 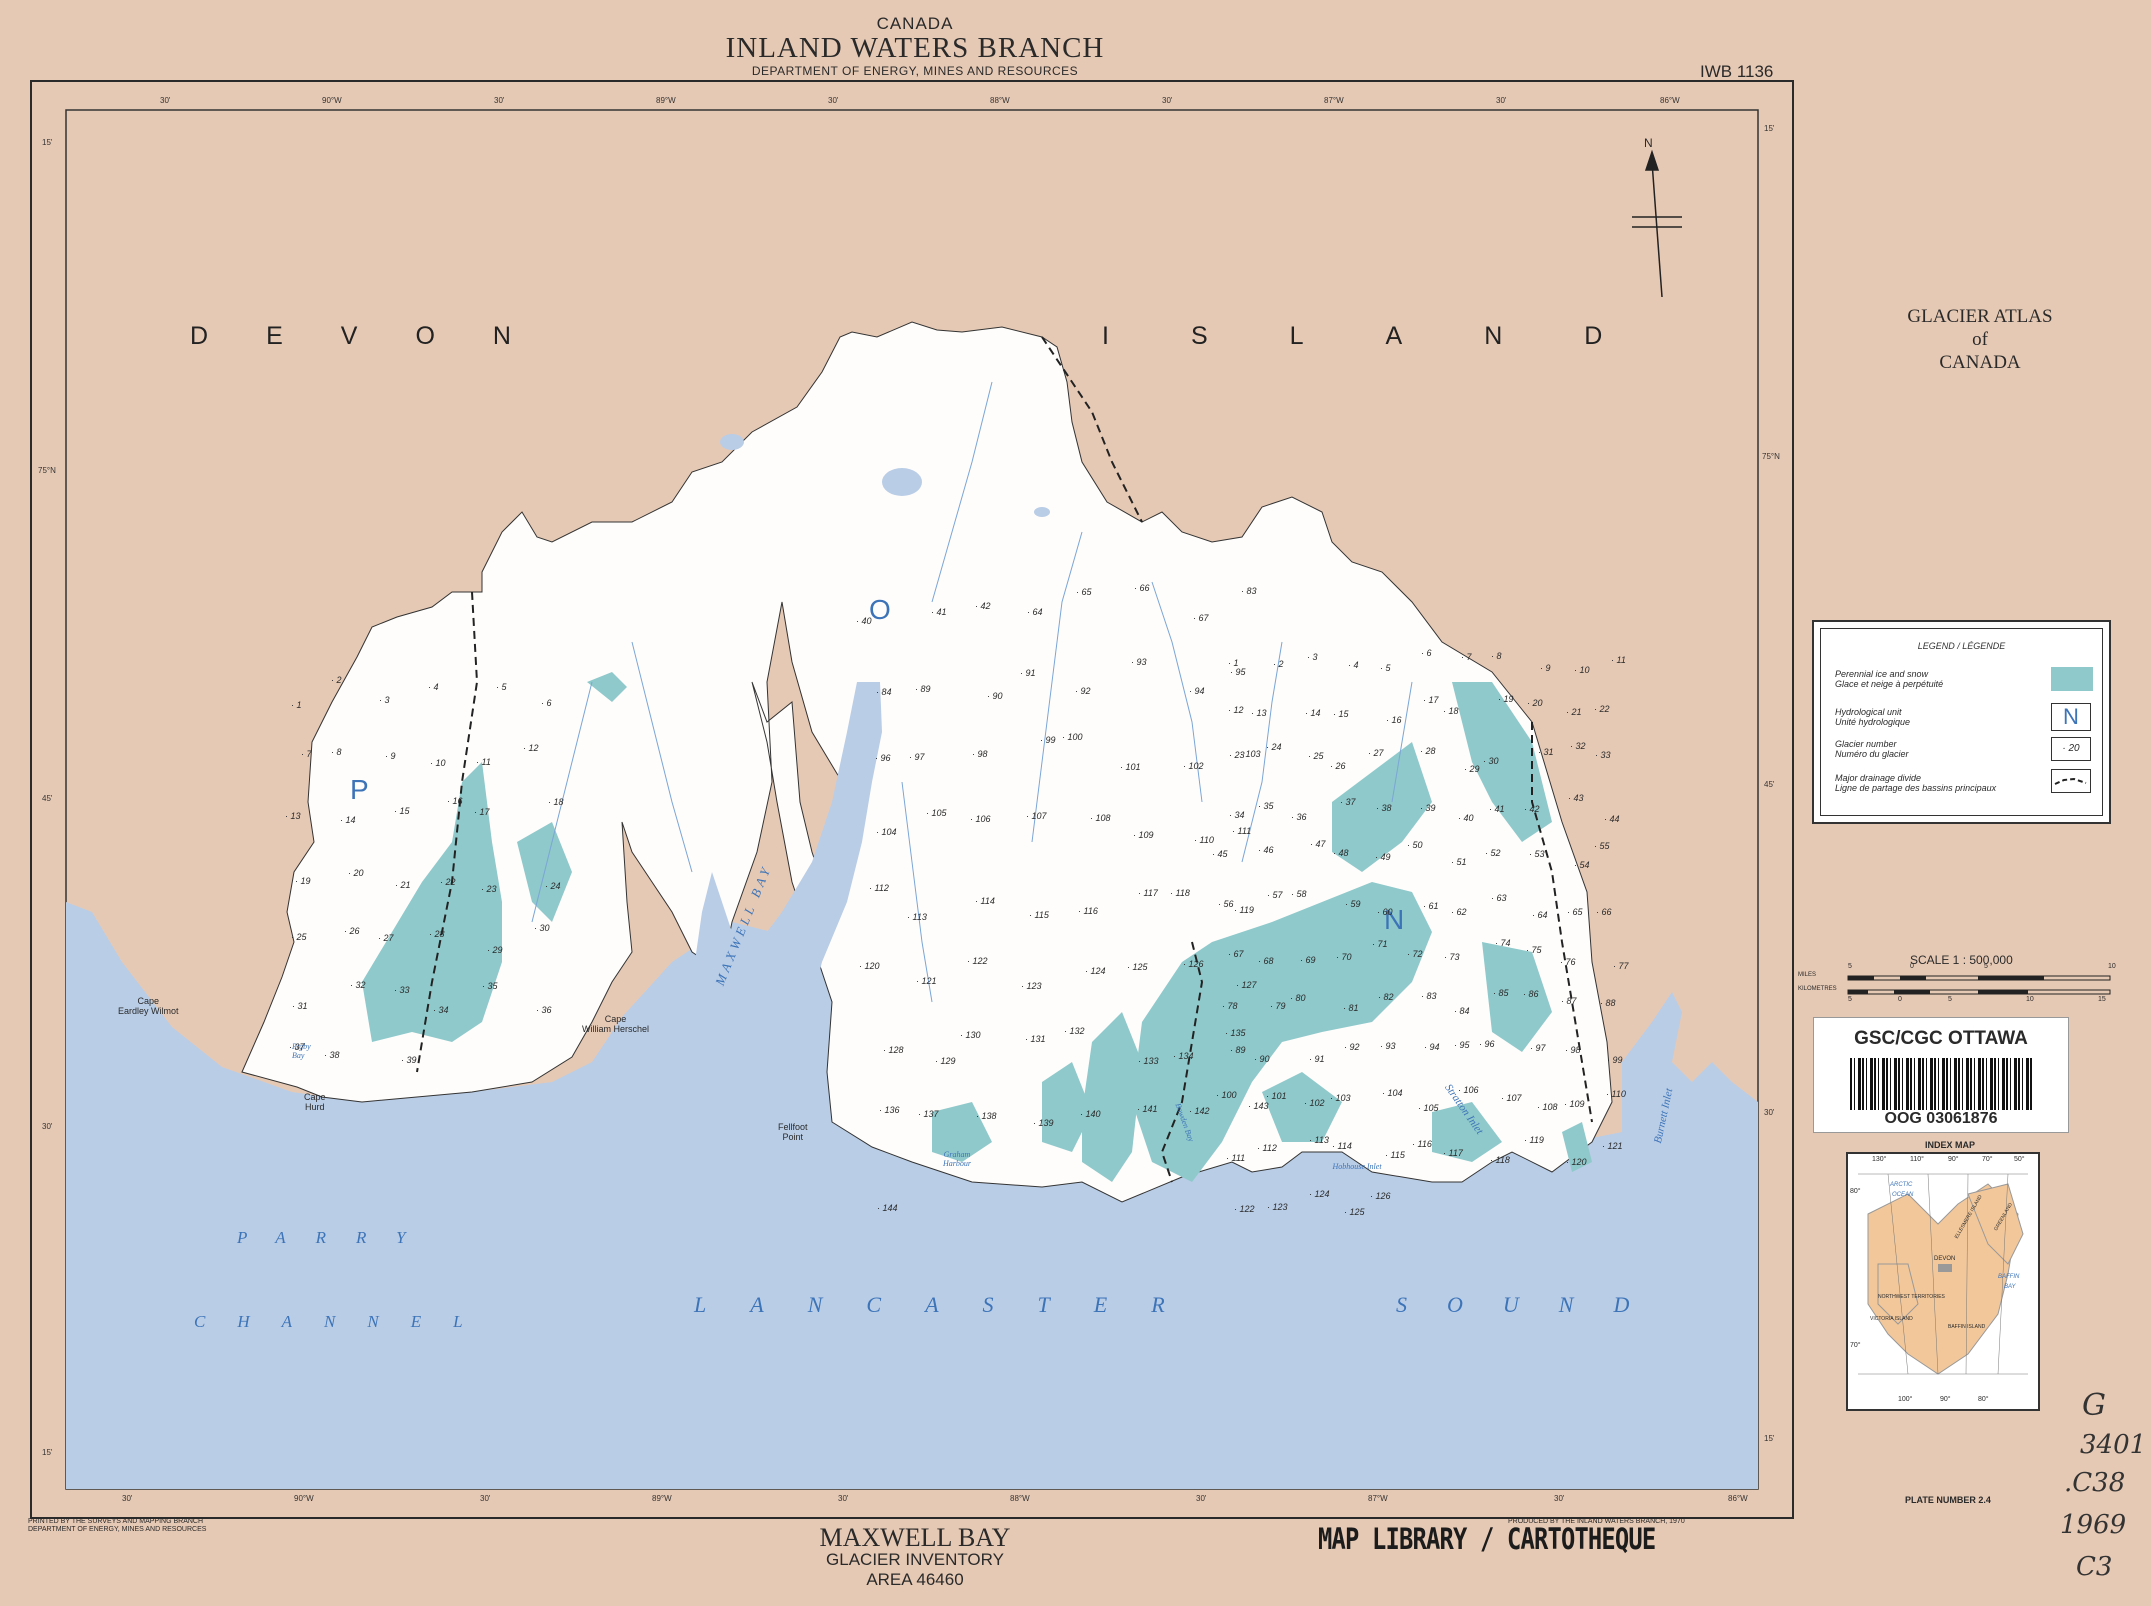 I want to click on glacier-number: · 130, so click(x=970, y=1035).